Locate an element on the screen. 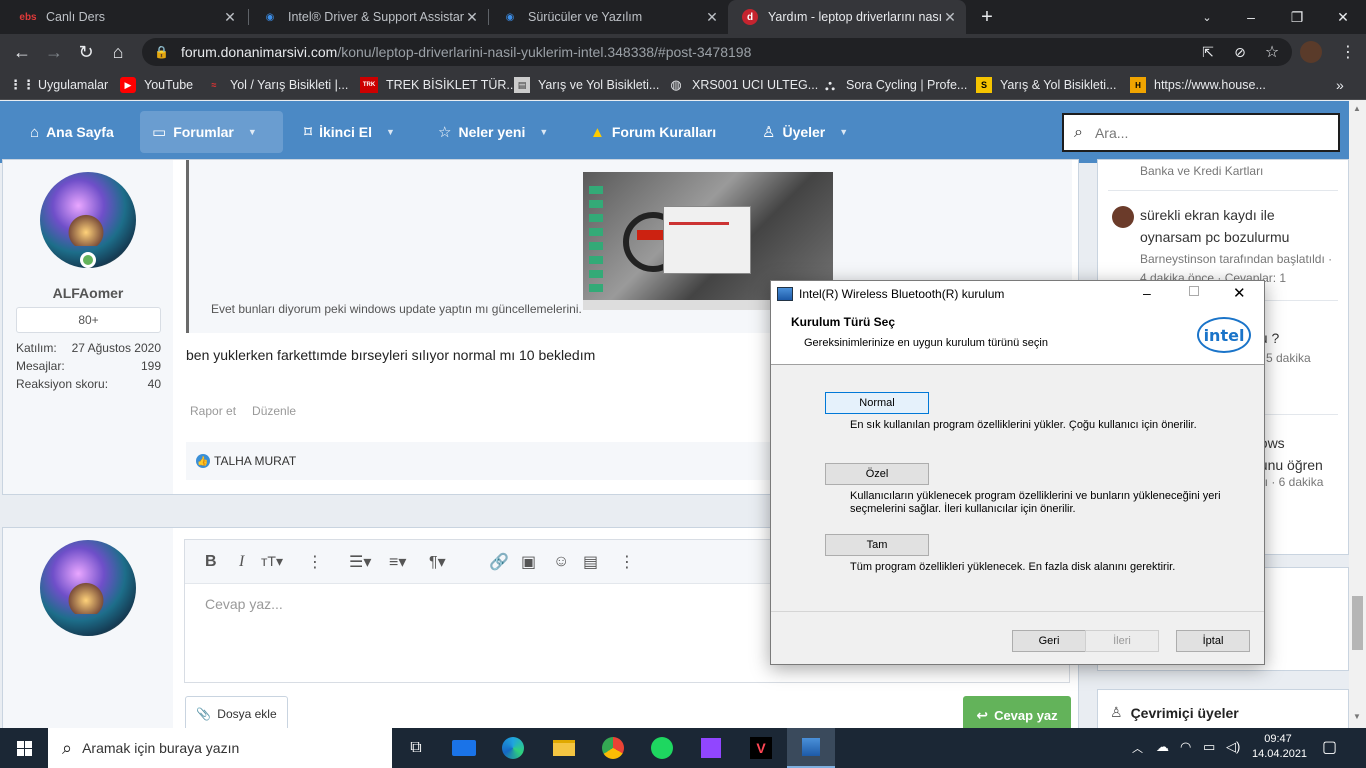 The image size is (1366, 768). tab-canli-ders: ebs Canlı Ders ✕ is located at coordinates (126, 17).